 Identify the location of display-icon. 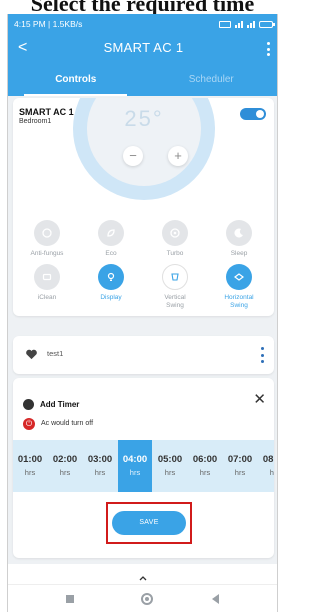
(111, 277).